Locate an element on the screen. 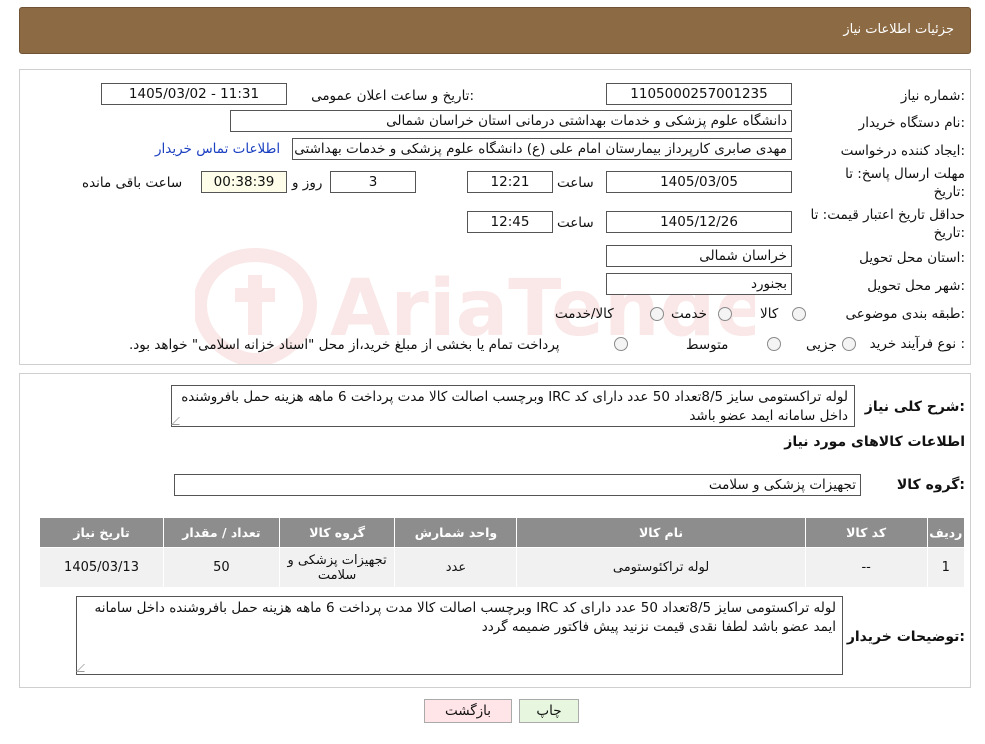 The image size is (985, 744). buyer-notes-label: توضیحات خریدار: is located at coordinates (905, 637).